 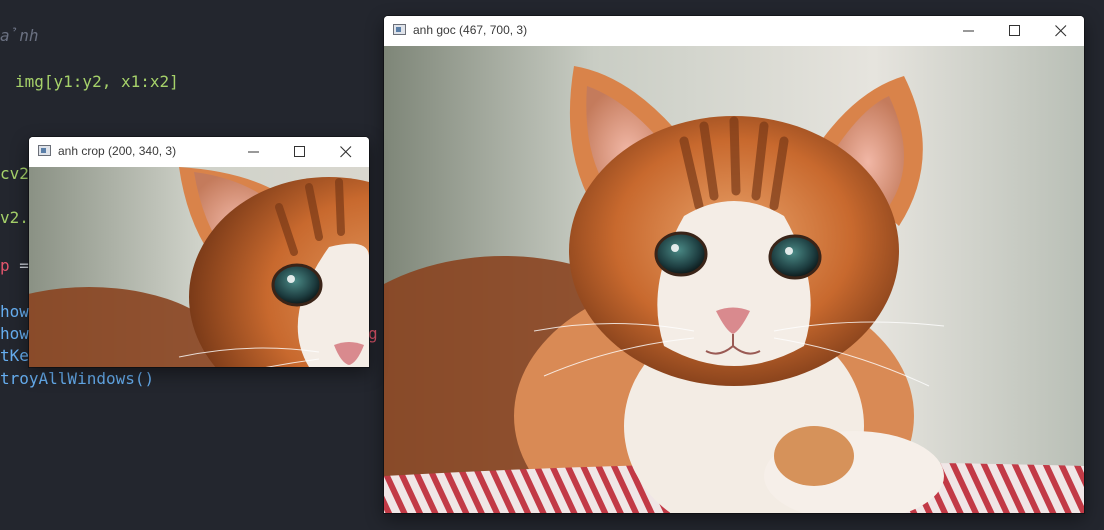 What do you see at coordinates (373, 333) in the screenshot?
I see `code-line-arg: g` at bounding box center [373, 333].